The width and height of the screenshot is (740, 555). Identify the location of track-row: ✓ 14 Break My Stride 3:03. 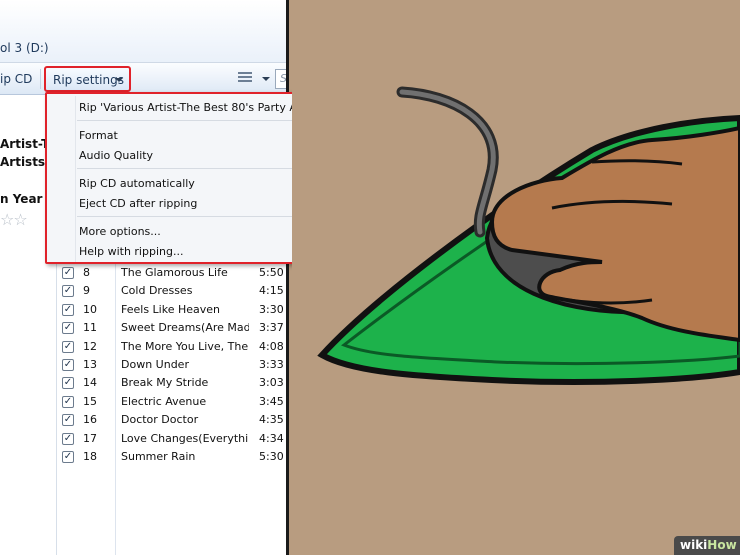
(171, 383).